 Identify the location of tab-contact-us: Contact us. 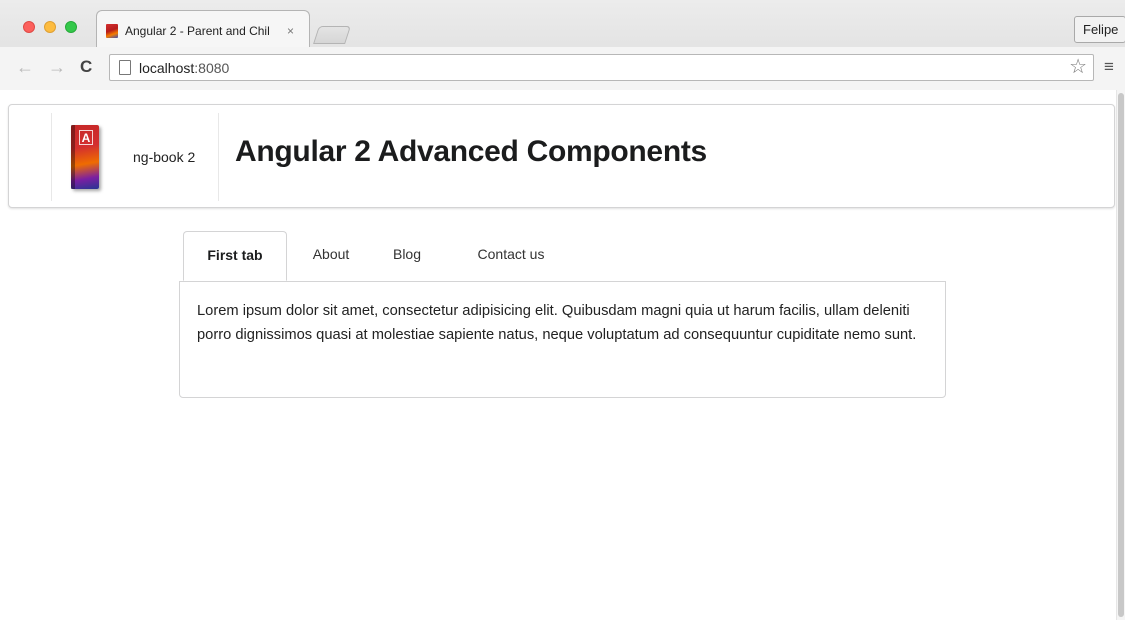
(511, 256).